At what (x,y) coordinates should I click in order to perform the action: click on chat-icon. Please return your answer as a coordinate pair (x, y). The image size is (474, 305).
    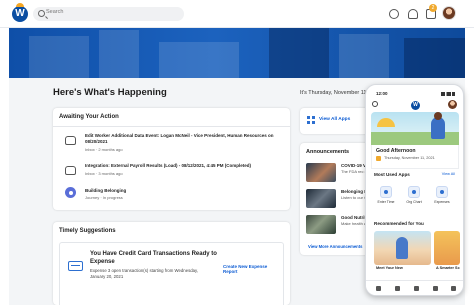
    Looking at the image, I should click on (394, 14).